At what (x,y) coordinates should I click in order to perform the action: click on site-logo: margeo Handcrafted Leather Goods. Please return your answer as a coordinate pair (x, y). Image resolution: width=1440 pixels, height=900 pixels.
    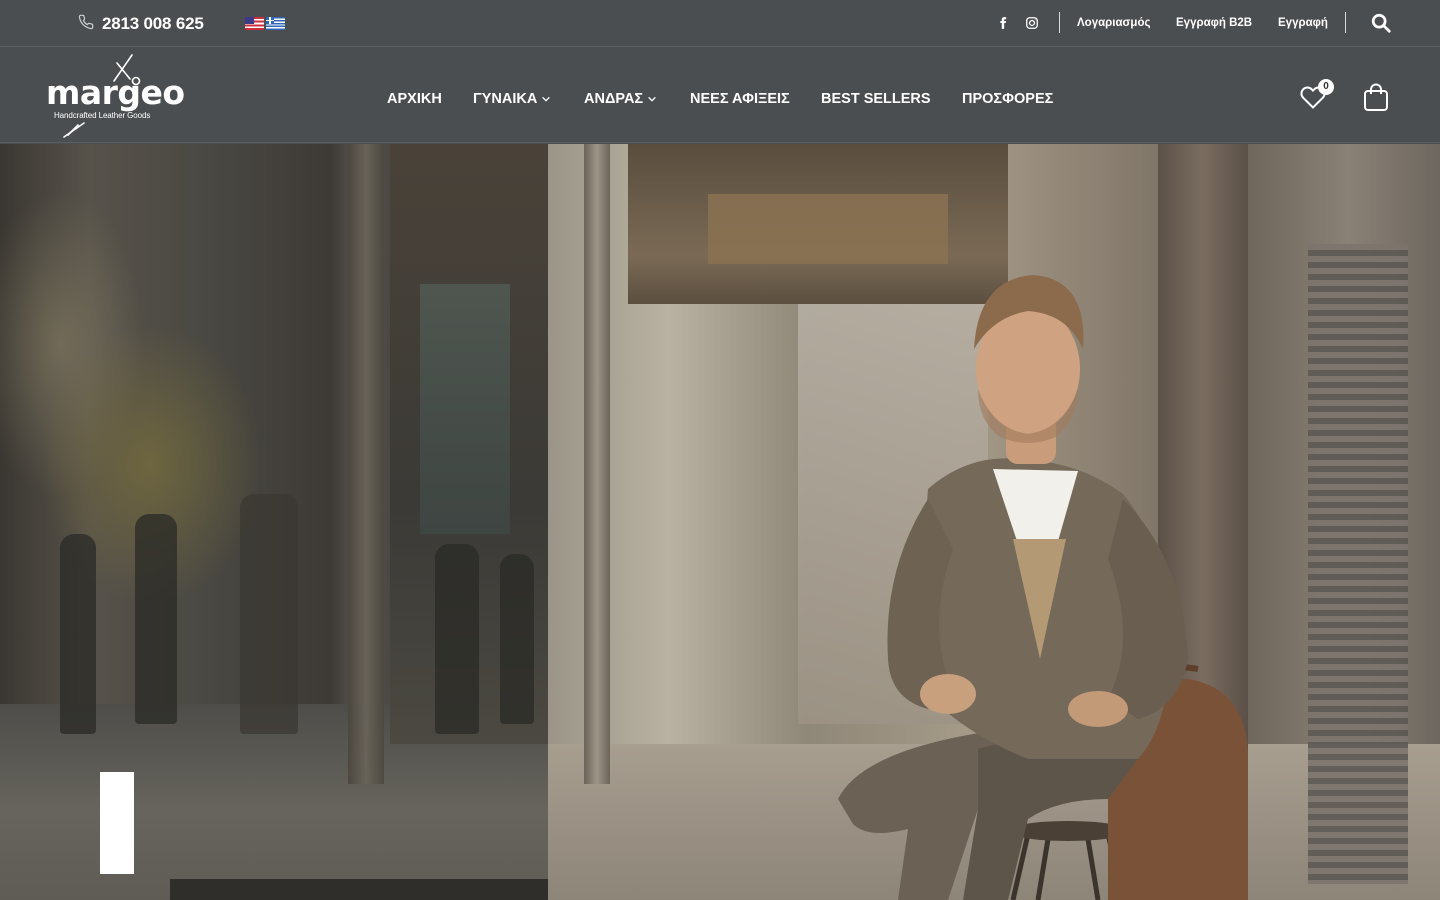
    Looking at the image, I should click on (114, 96).